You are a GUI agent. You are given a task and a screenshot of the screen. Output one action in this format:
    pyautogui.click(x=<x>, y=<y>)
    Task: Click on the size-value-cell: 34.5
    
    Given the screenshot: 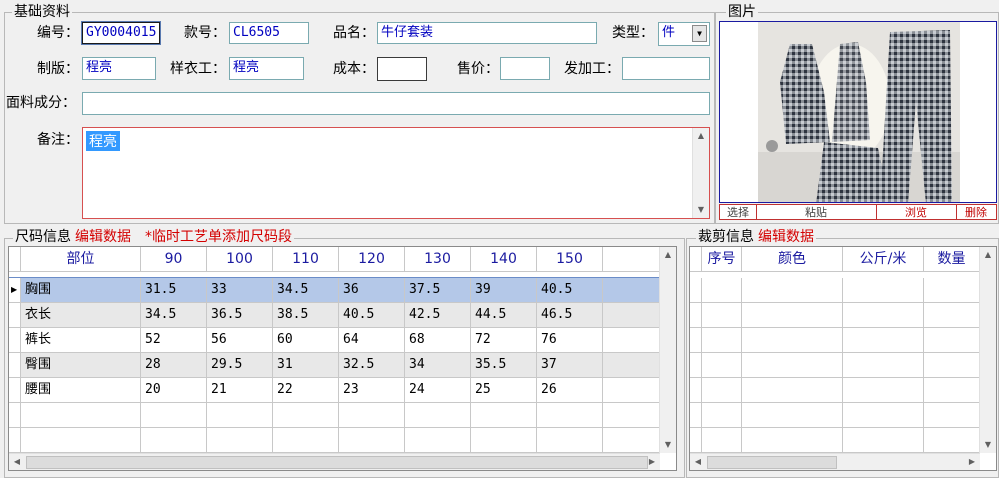 What is the action you would take?
    pyautogui.click(x=174, y=315)
    